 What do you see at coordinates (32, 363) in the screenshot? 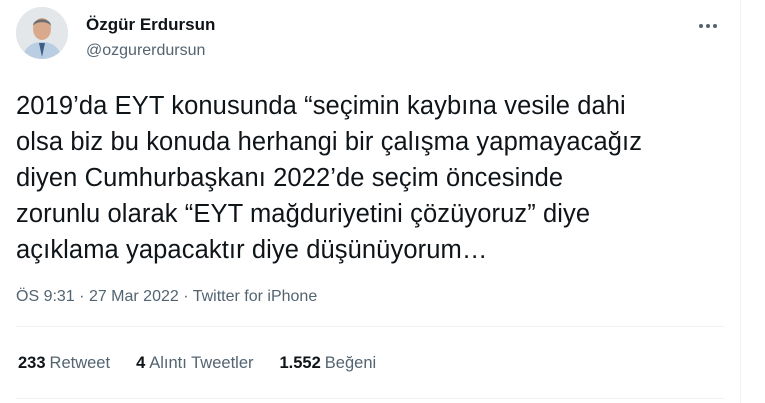
I see `retweets-count: 233` at bounding box center [32, 363].